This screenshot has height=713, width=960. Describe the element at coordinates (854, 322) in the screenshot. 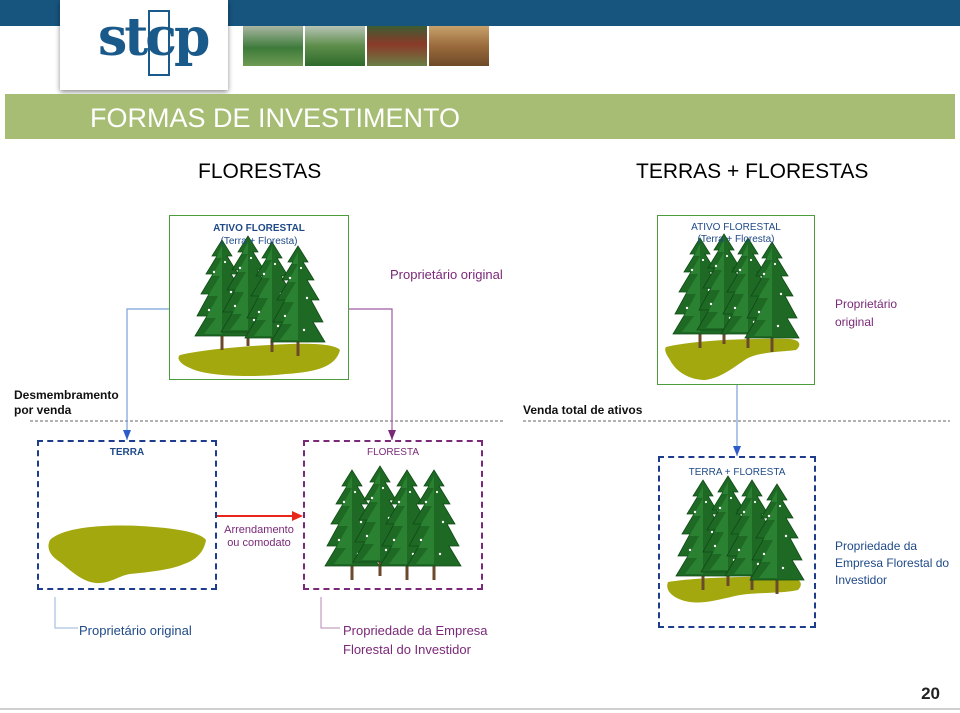

I see `owner-label-right-2: original` at that location.